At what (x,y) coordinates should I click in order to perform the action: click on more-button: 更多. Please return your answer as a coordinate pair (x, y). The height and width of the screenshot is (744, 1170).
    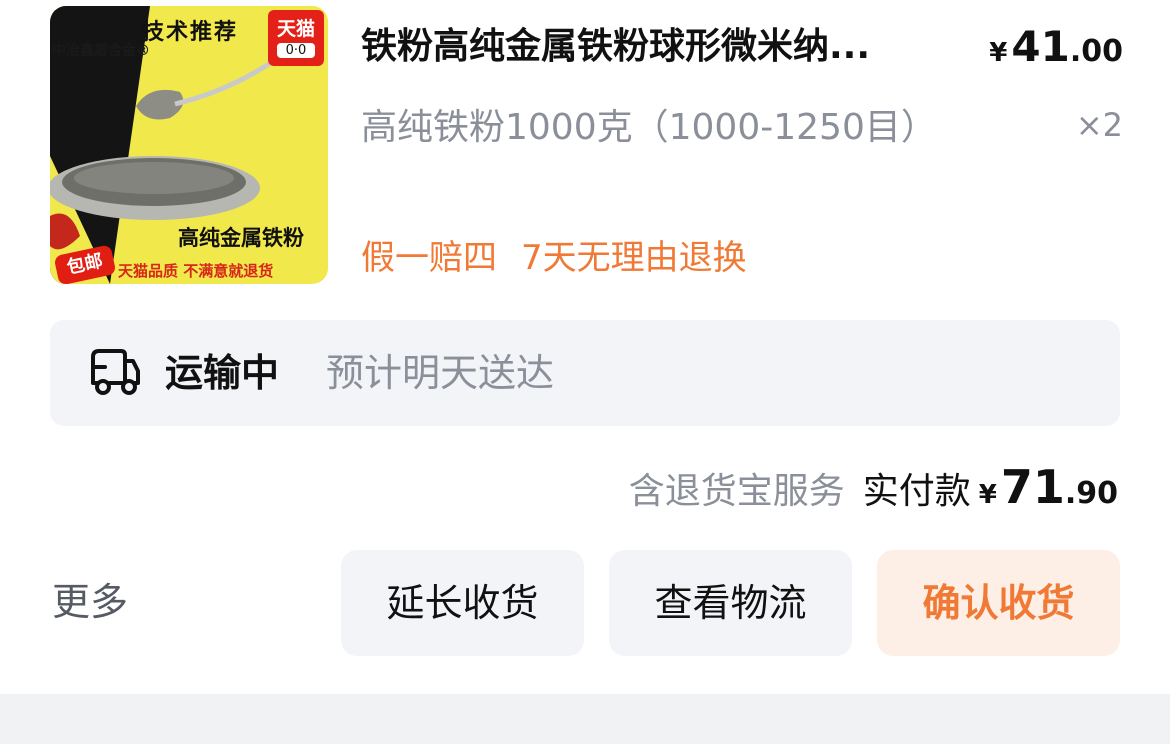
    Looking at the image, I should click on (90, 602).